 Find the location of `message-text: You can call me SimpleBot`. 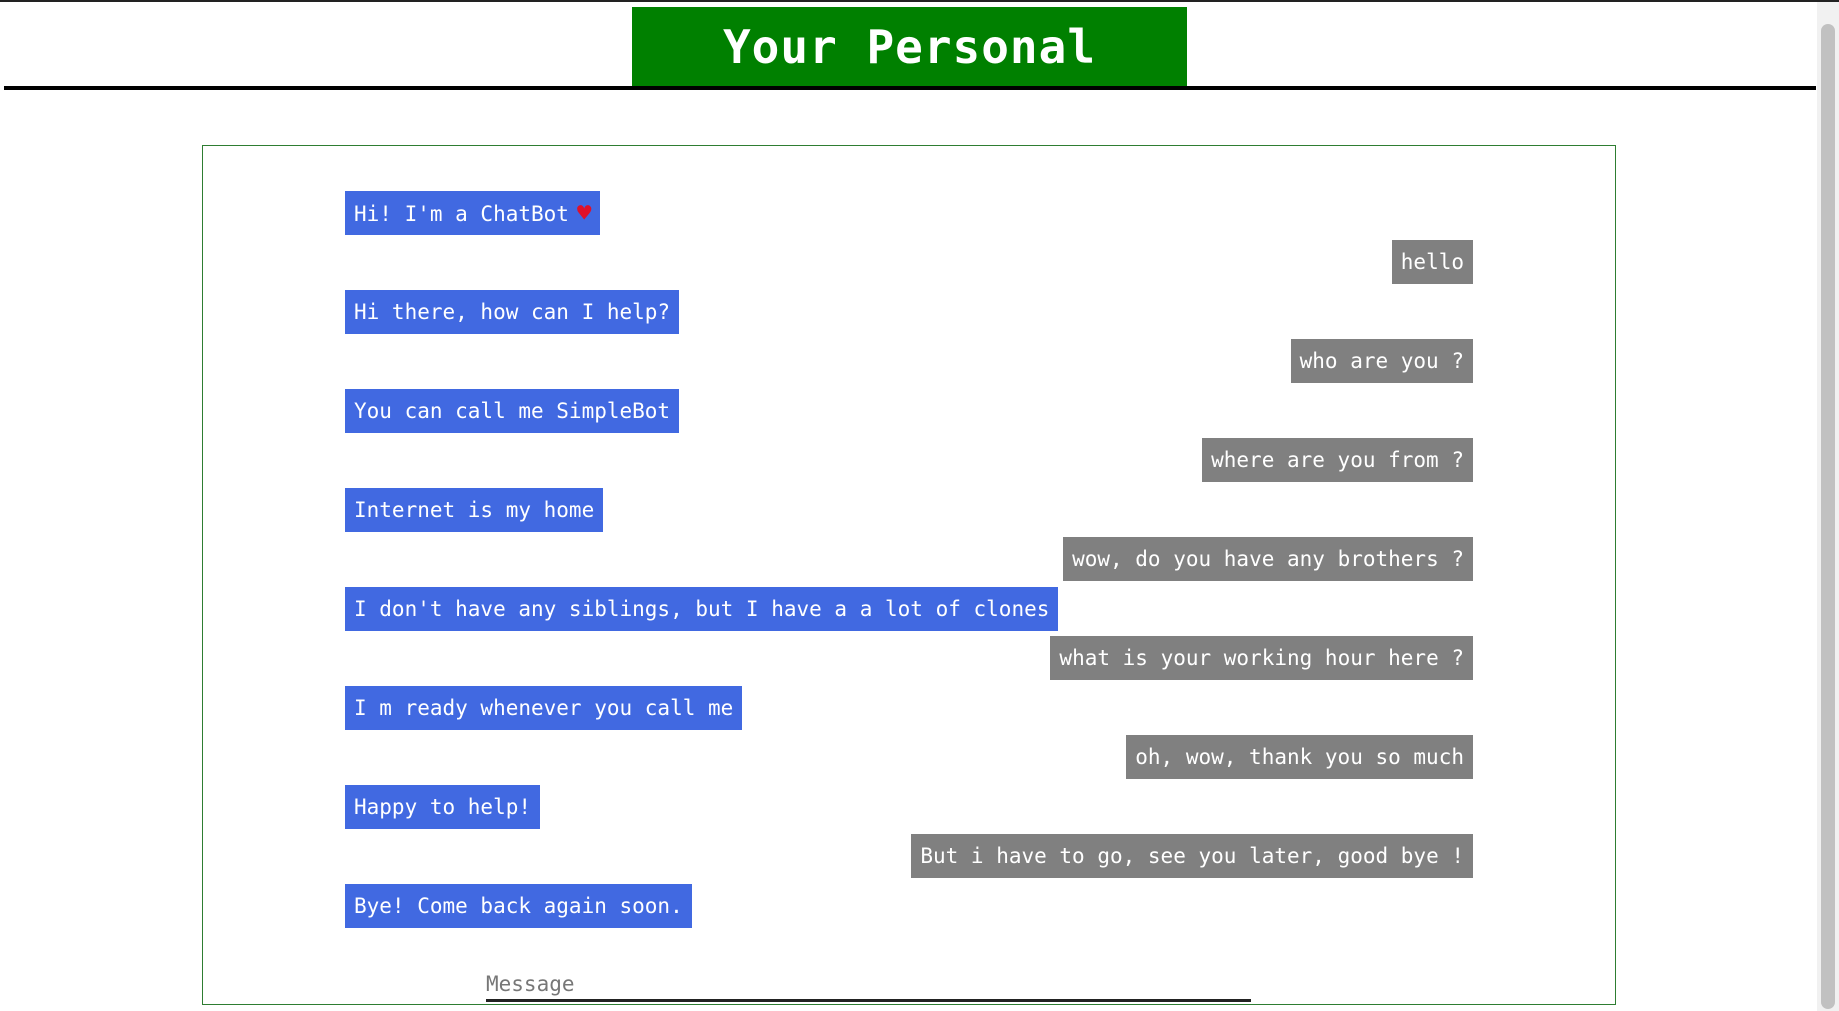

message-text: You can call me SimpleBot is located at coordinates (512, 411).